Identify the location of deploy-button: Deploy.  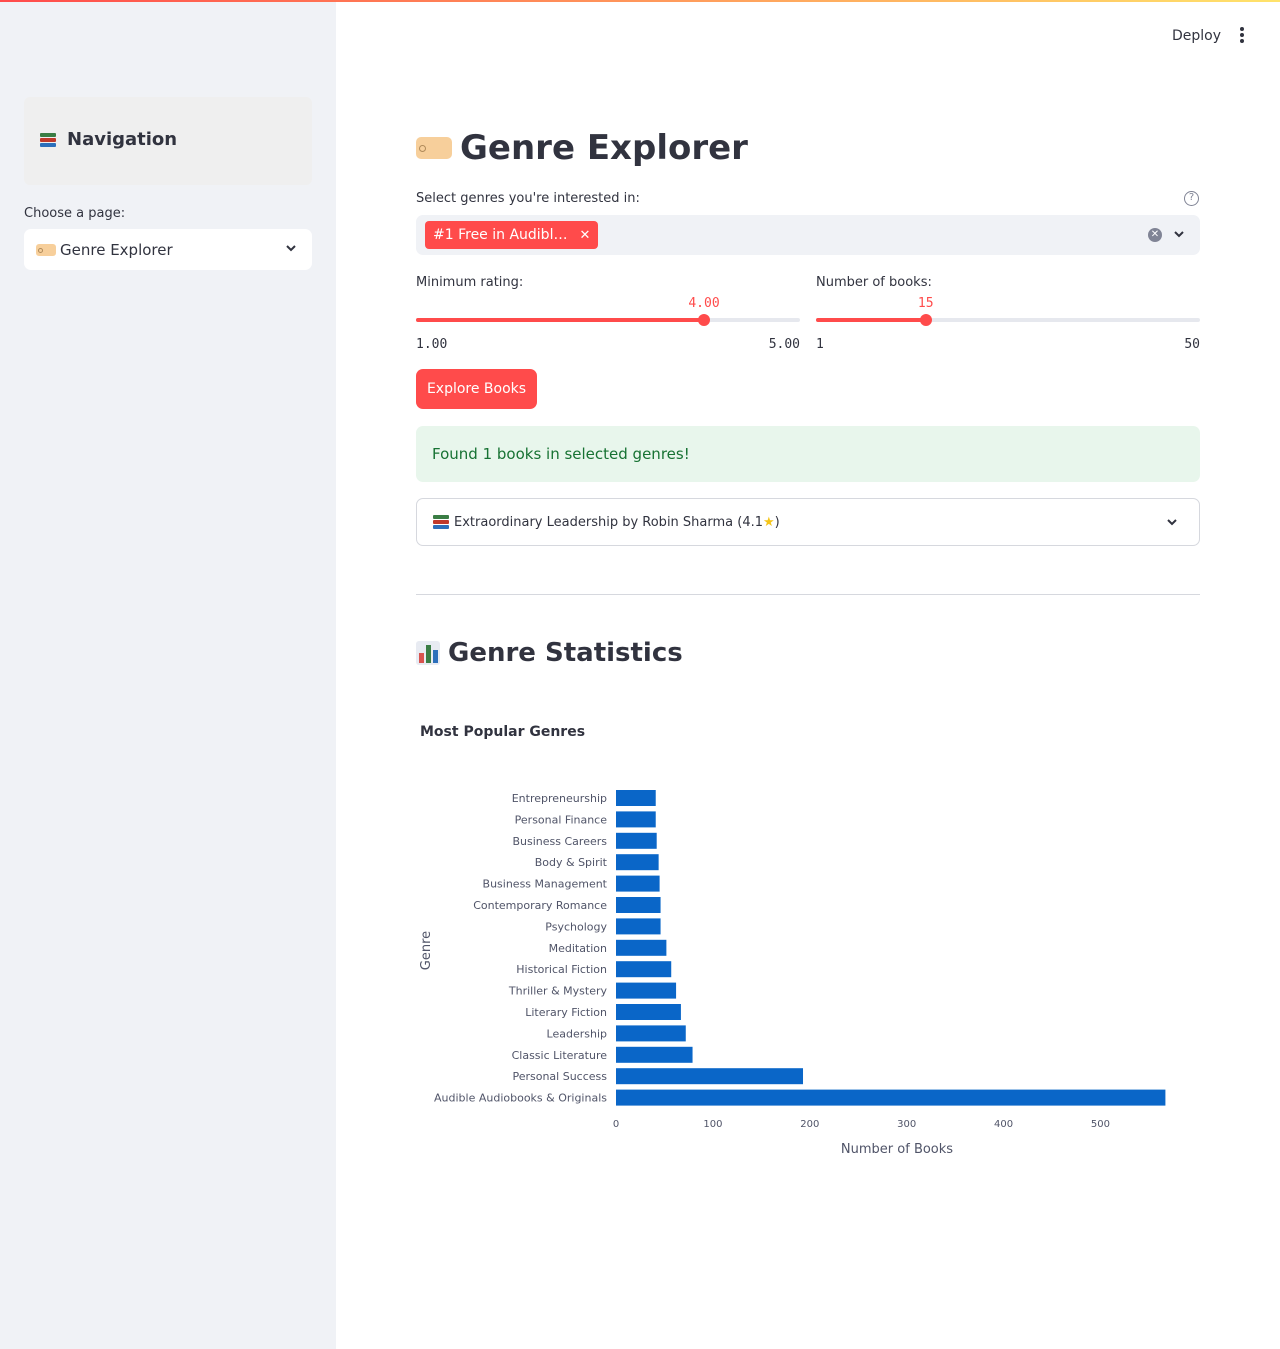
(1196, 36).